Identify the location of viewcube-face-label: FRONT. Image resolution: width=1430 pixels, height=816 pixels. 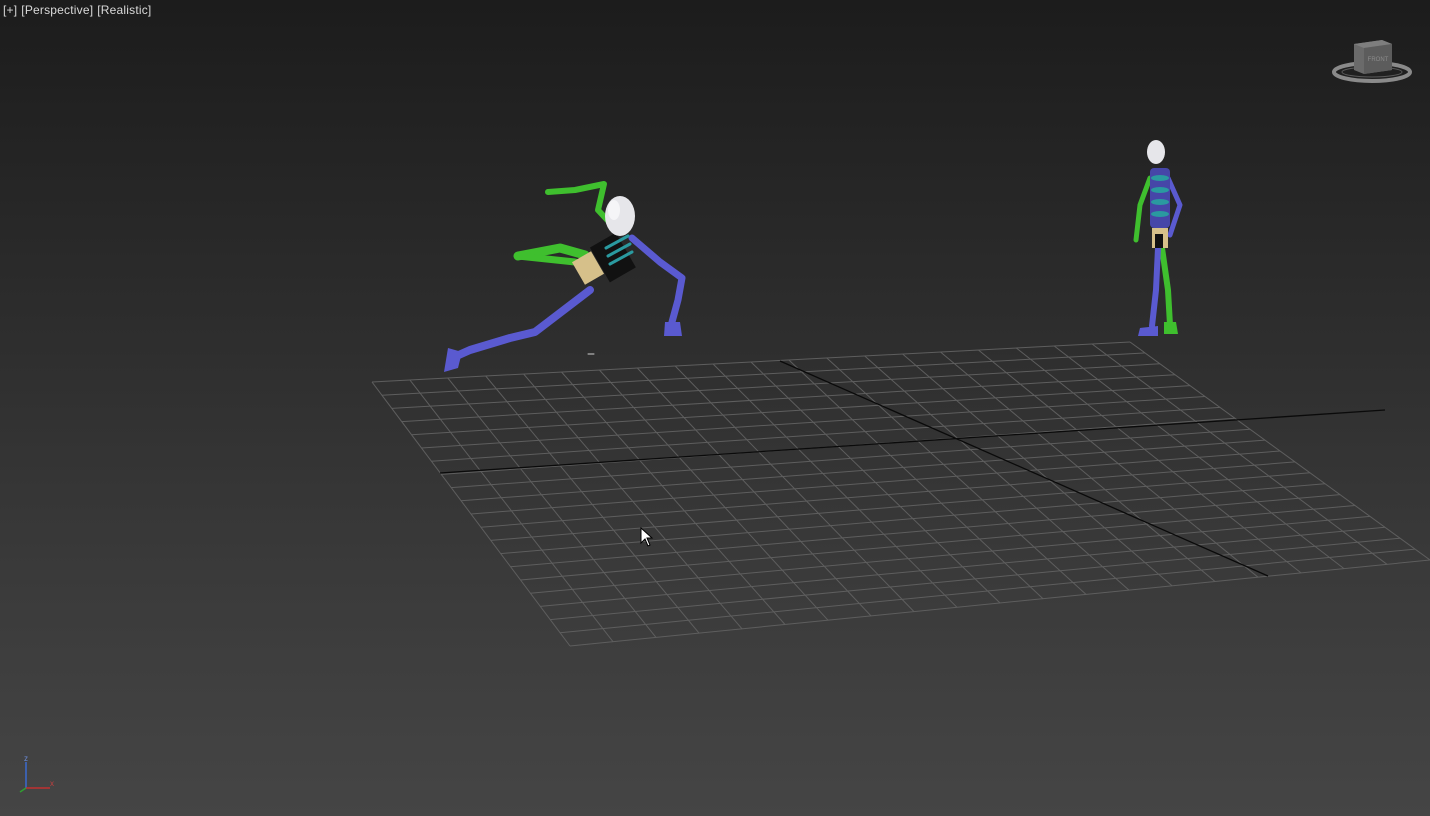
(1378, 60).